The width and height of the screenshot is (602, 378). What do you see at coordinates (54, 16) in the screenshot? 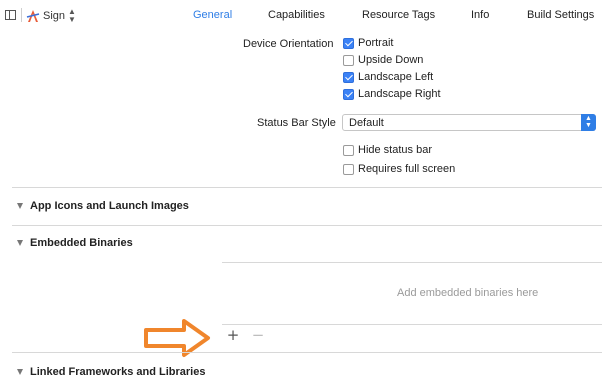
I see `target-name: Sign` at bounding box center [54, 16].